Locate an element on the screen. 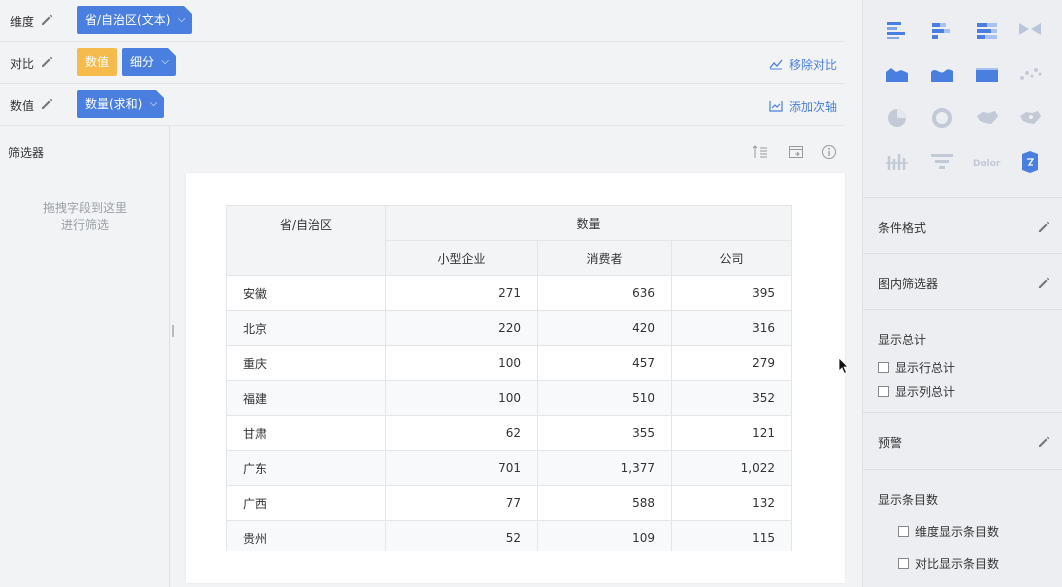 The width and height of the screenshot is (1062, 587). show-col-total-checkbox: 显示列总计 is located at coordinates (916, 391).